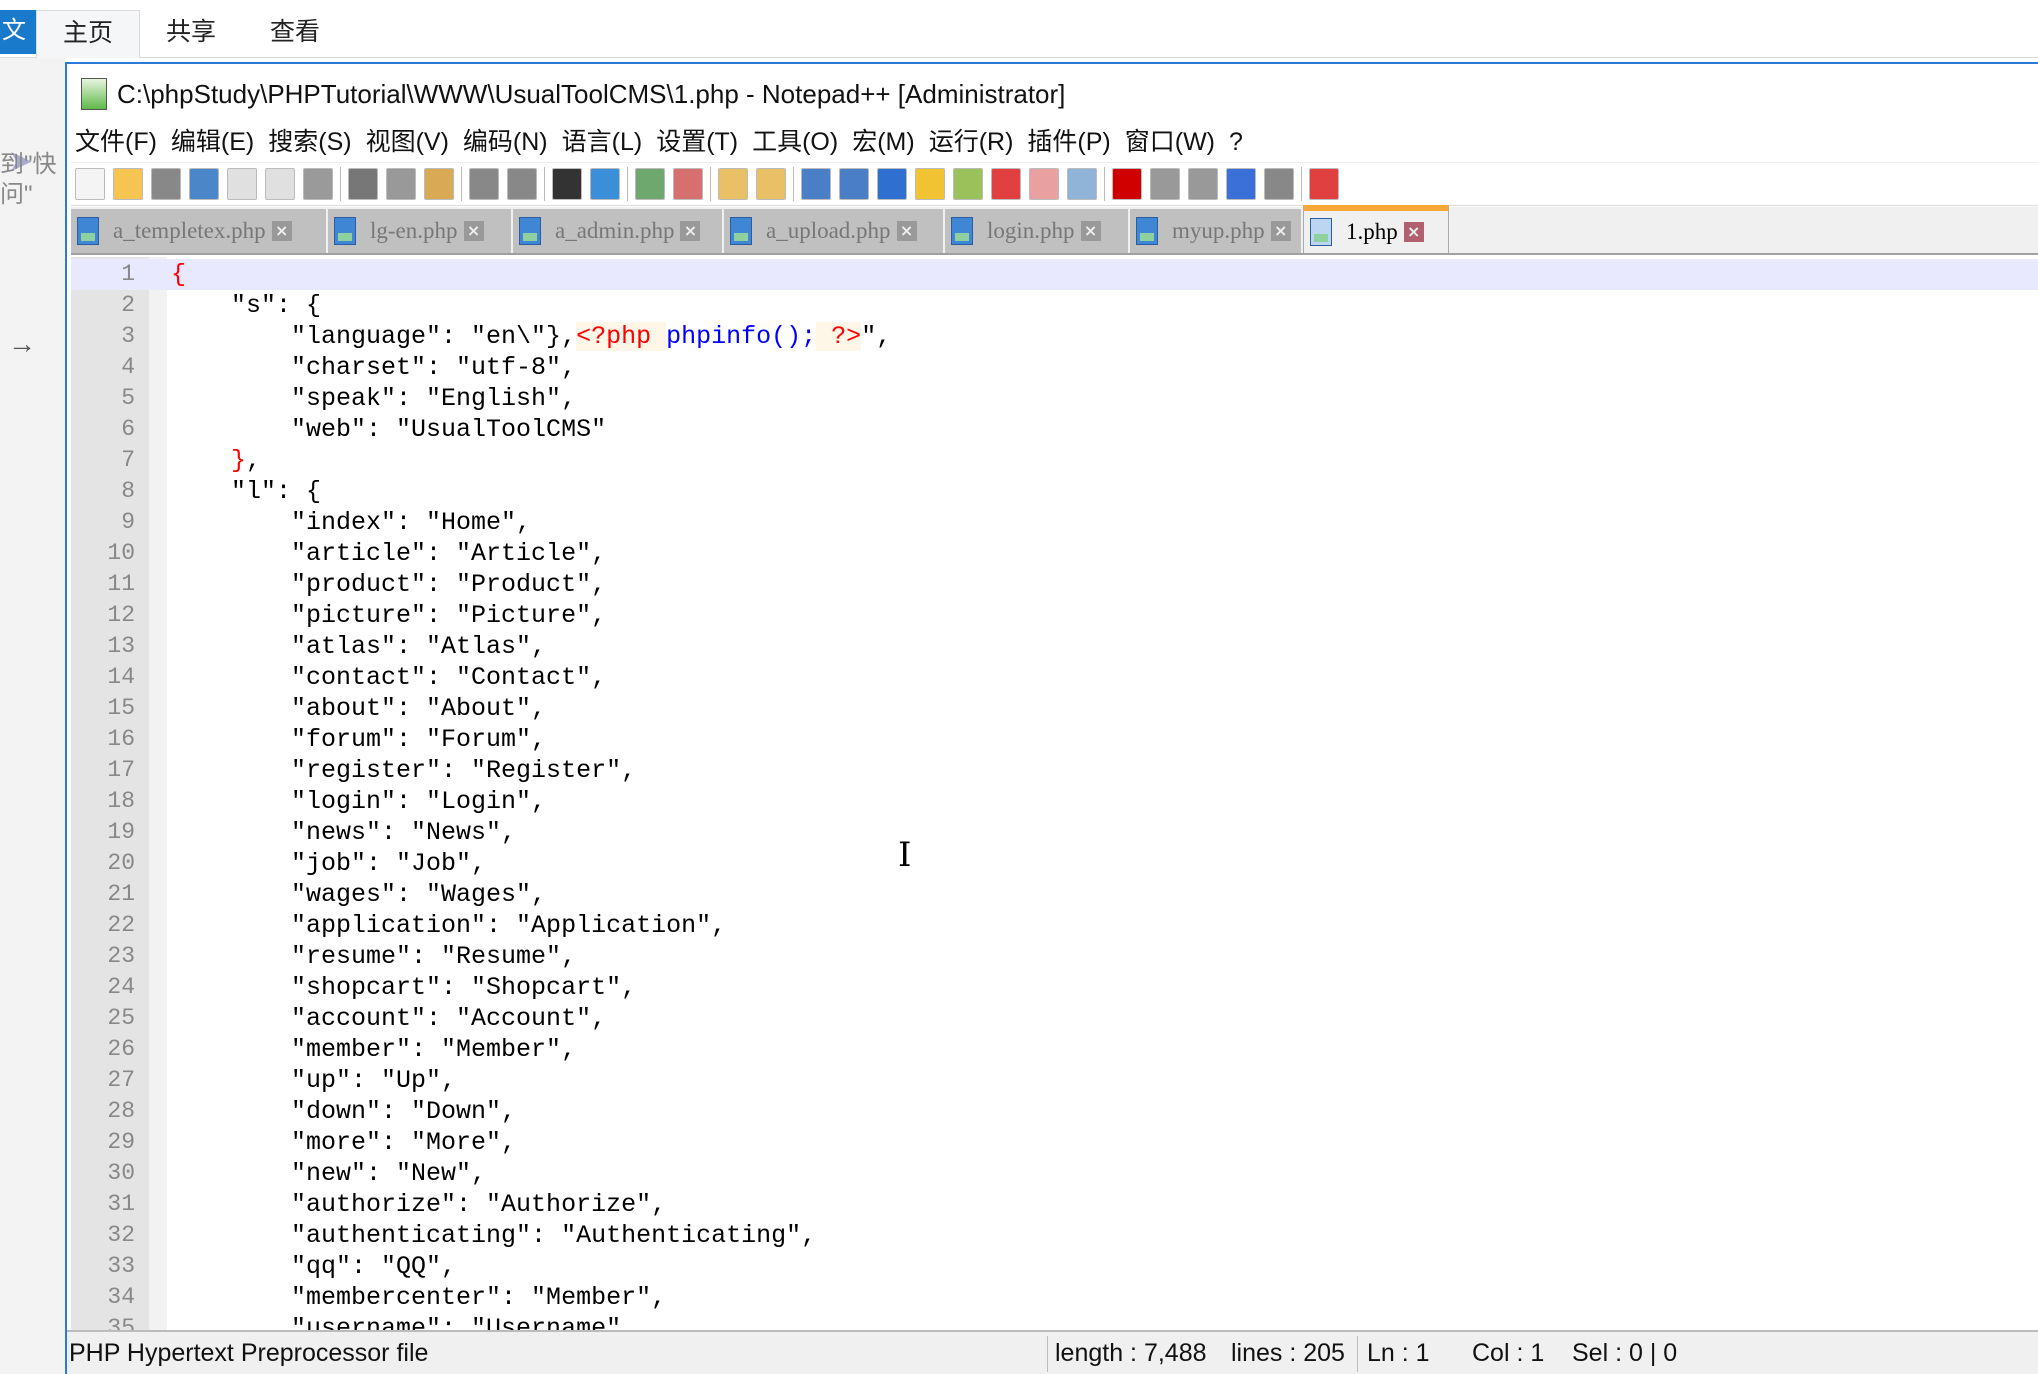 Image resolution: width=2038 pixels, height=1374 pixels. Describe the element at coordinates (191, 34) in the screenshot. I see `ribbon-tab-share: 共享` at that location.